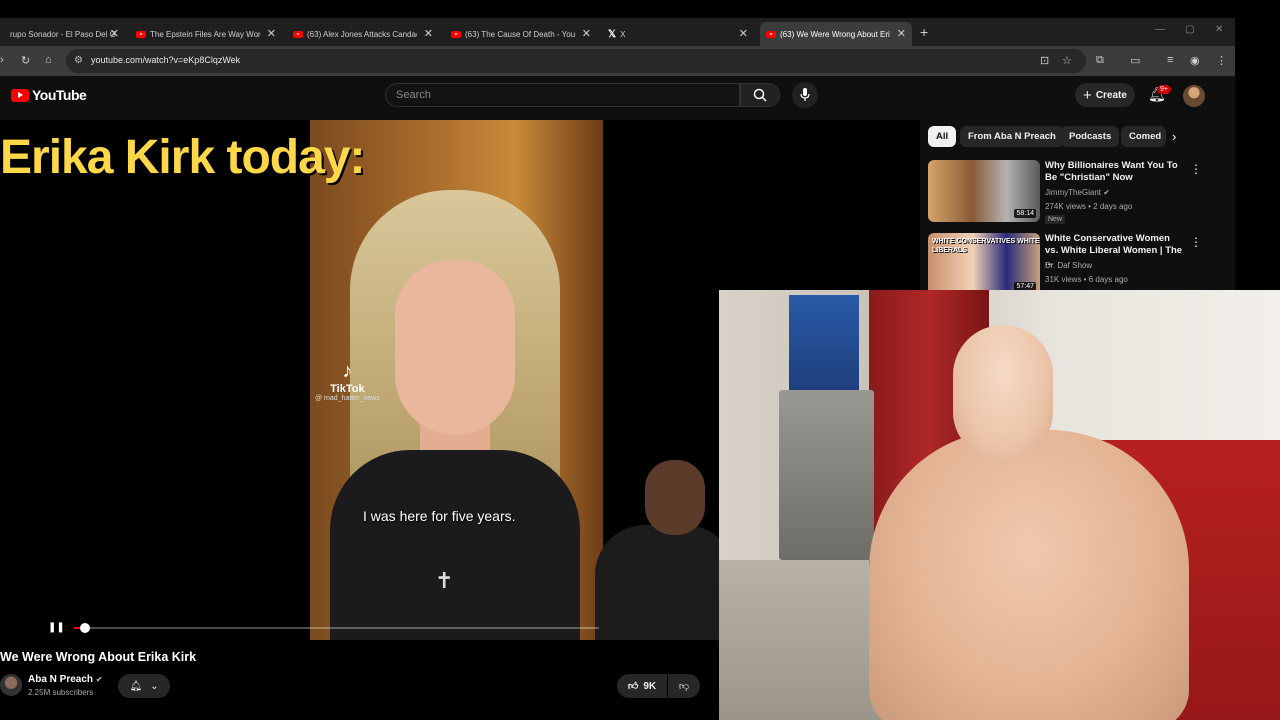 The height and width of the screenshot is (720, 1280). Describe the element at coordinates (1012, 136) in the screenshot. I see `chip-from-channel: From Aba N Preach` at that location.